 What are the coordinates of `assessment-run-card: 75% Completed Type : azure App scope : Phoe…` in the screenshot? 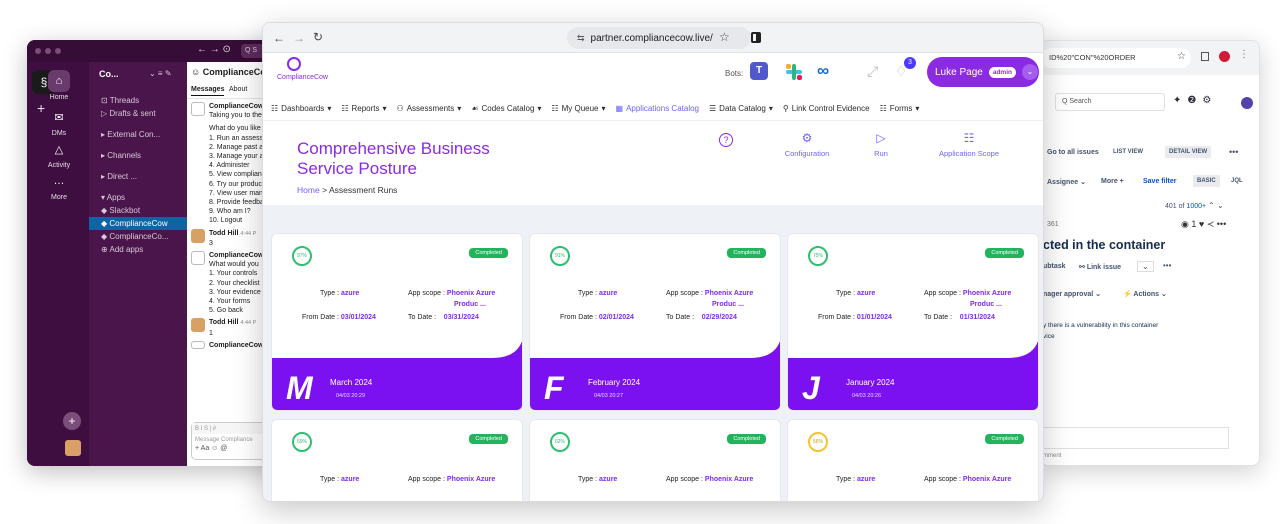 It's located at (913, 322).